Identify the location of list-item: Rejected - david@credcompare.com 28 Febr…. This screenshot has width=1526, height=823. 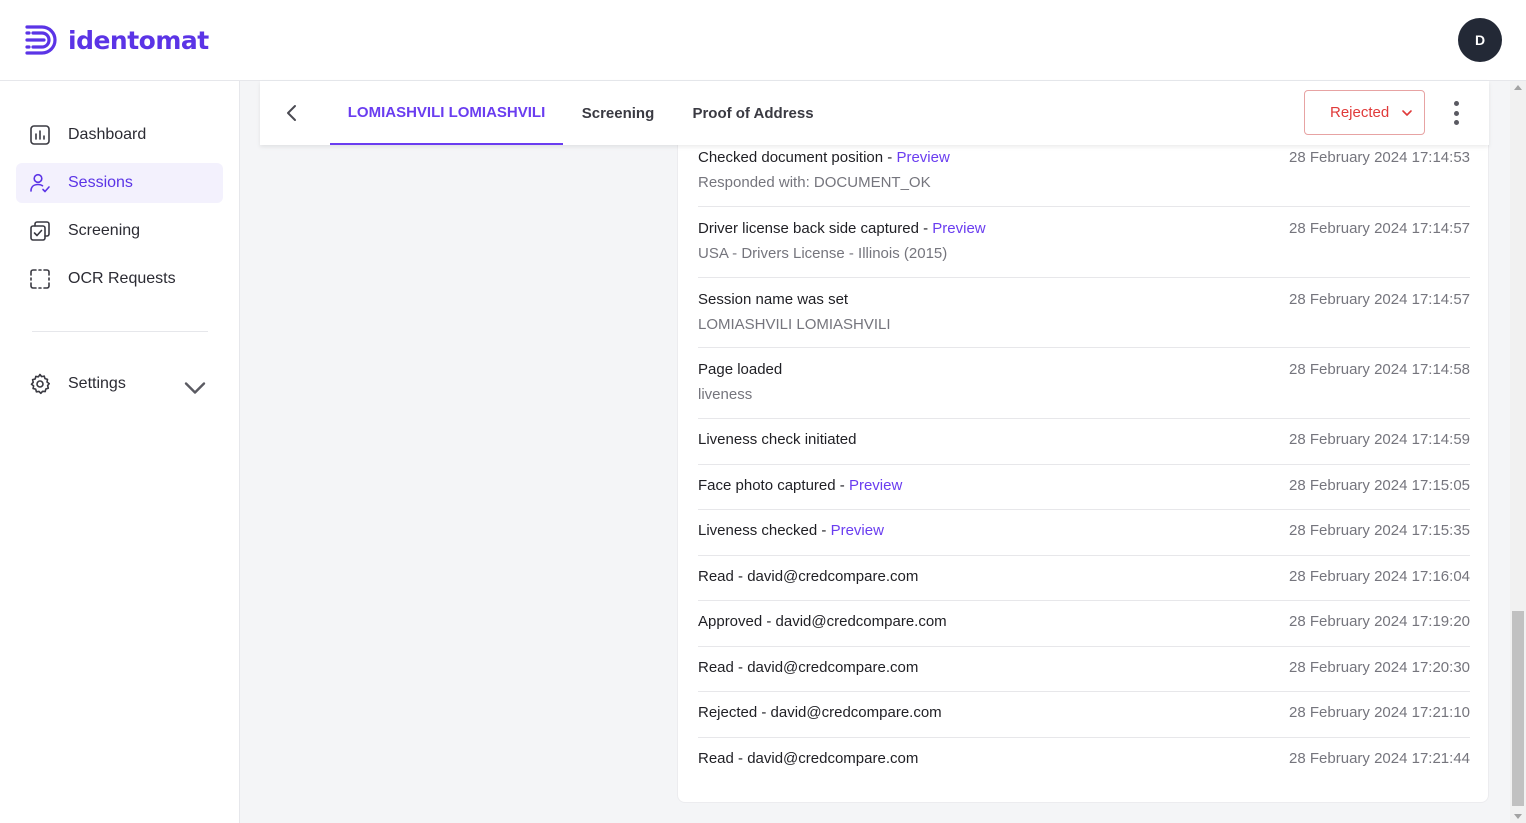
(1084, 715).